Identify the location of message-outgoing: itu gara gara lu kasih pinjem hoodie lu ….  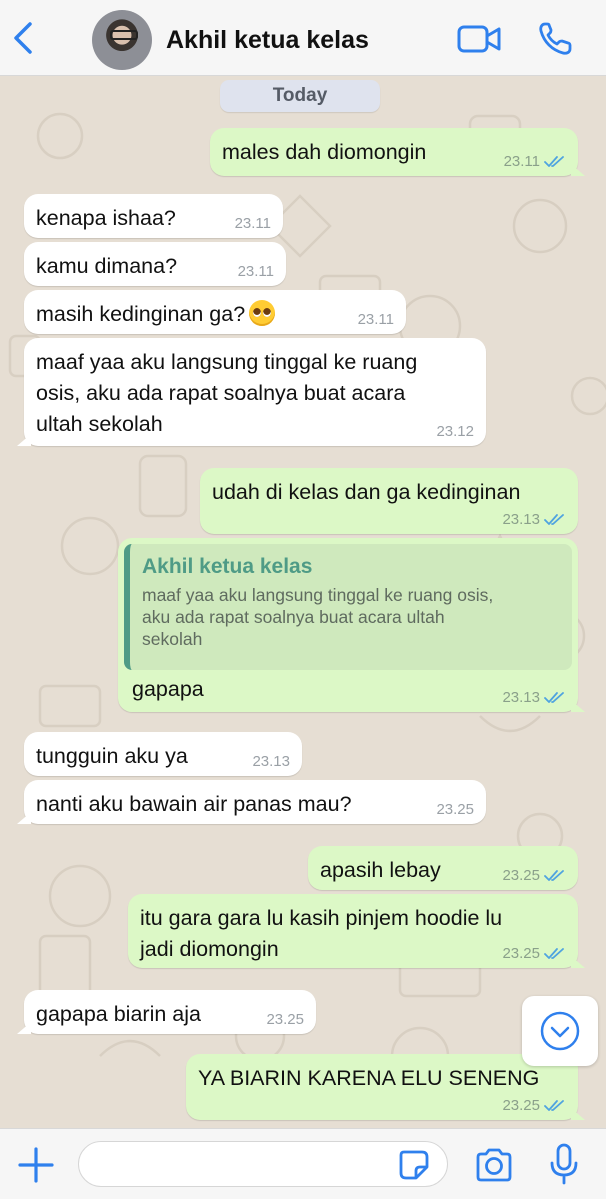
(356, 931).